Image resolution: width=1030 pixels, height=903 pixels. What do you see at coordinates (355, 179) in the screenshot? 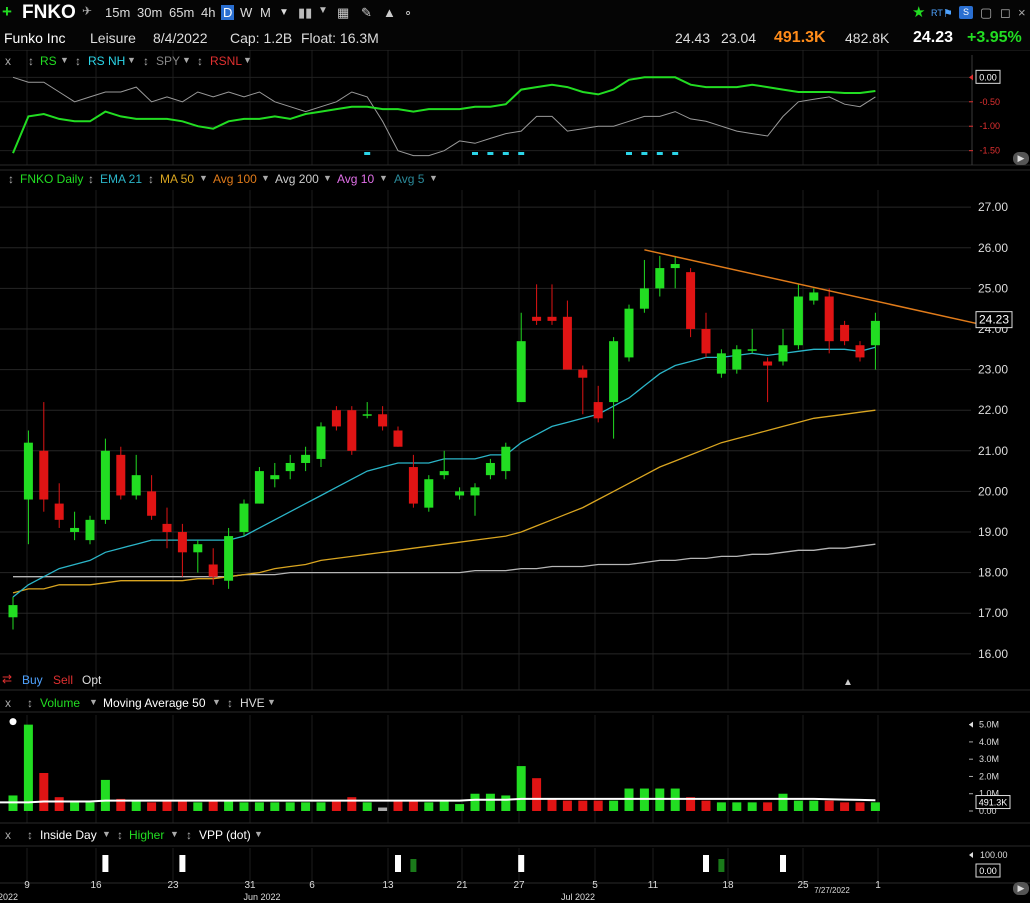
I see `avg10-label: Avg 10` at bounding box center [355, 179].